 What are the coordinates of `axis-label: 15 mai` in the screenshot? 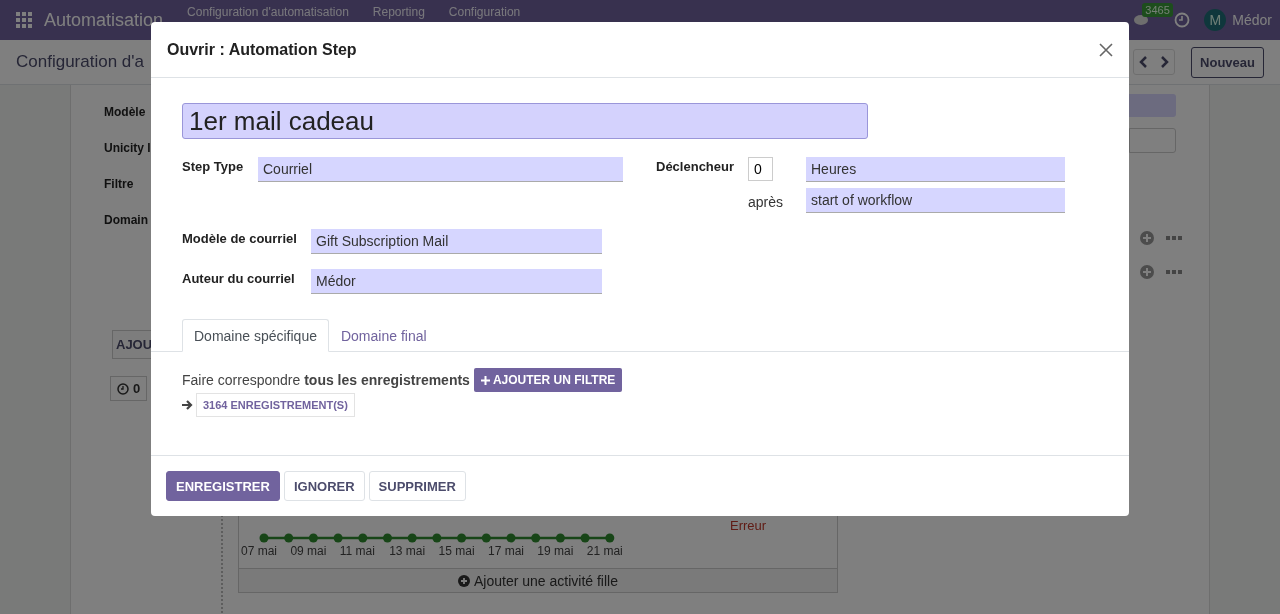 It's located at (457, 551).